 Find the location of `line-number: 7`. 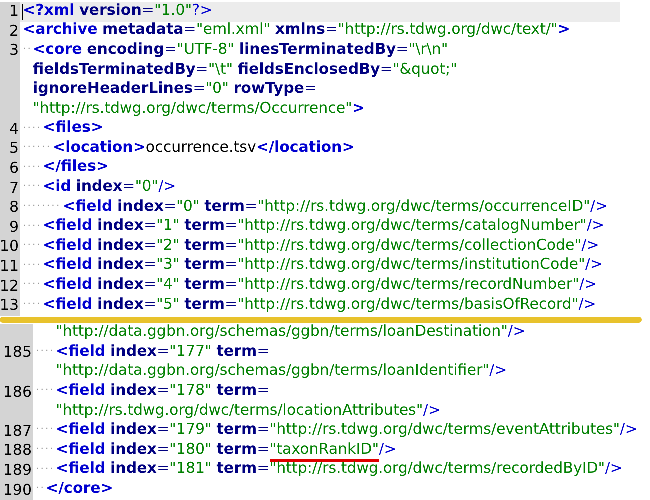

line-number: 7 is located at coordinates (14, 188).